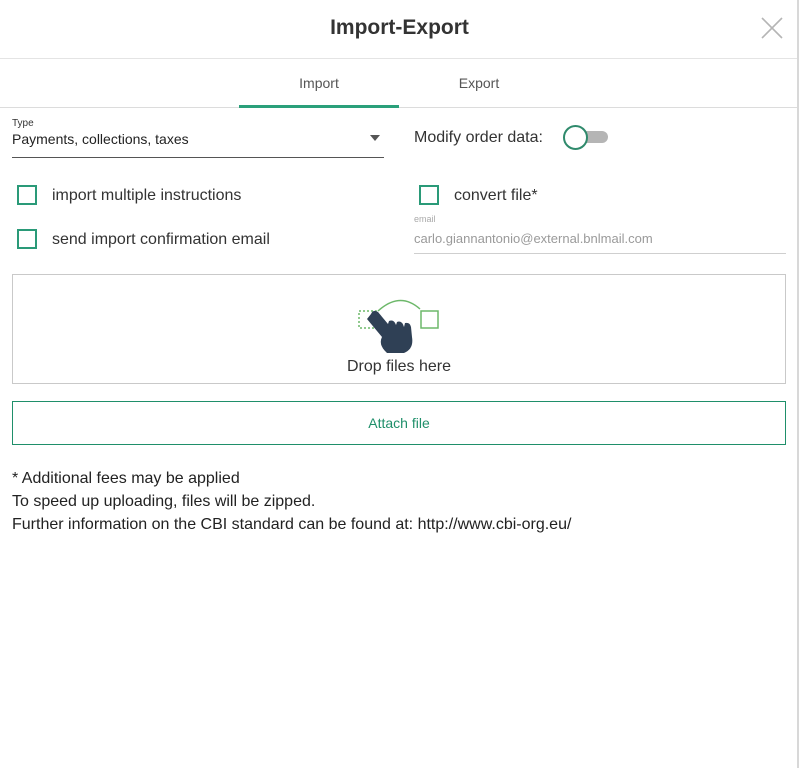  Describe the element at coordinates (375, 138) in the screenshot. I see `chevron-down-icon` at that location.